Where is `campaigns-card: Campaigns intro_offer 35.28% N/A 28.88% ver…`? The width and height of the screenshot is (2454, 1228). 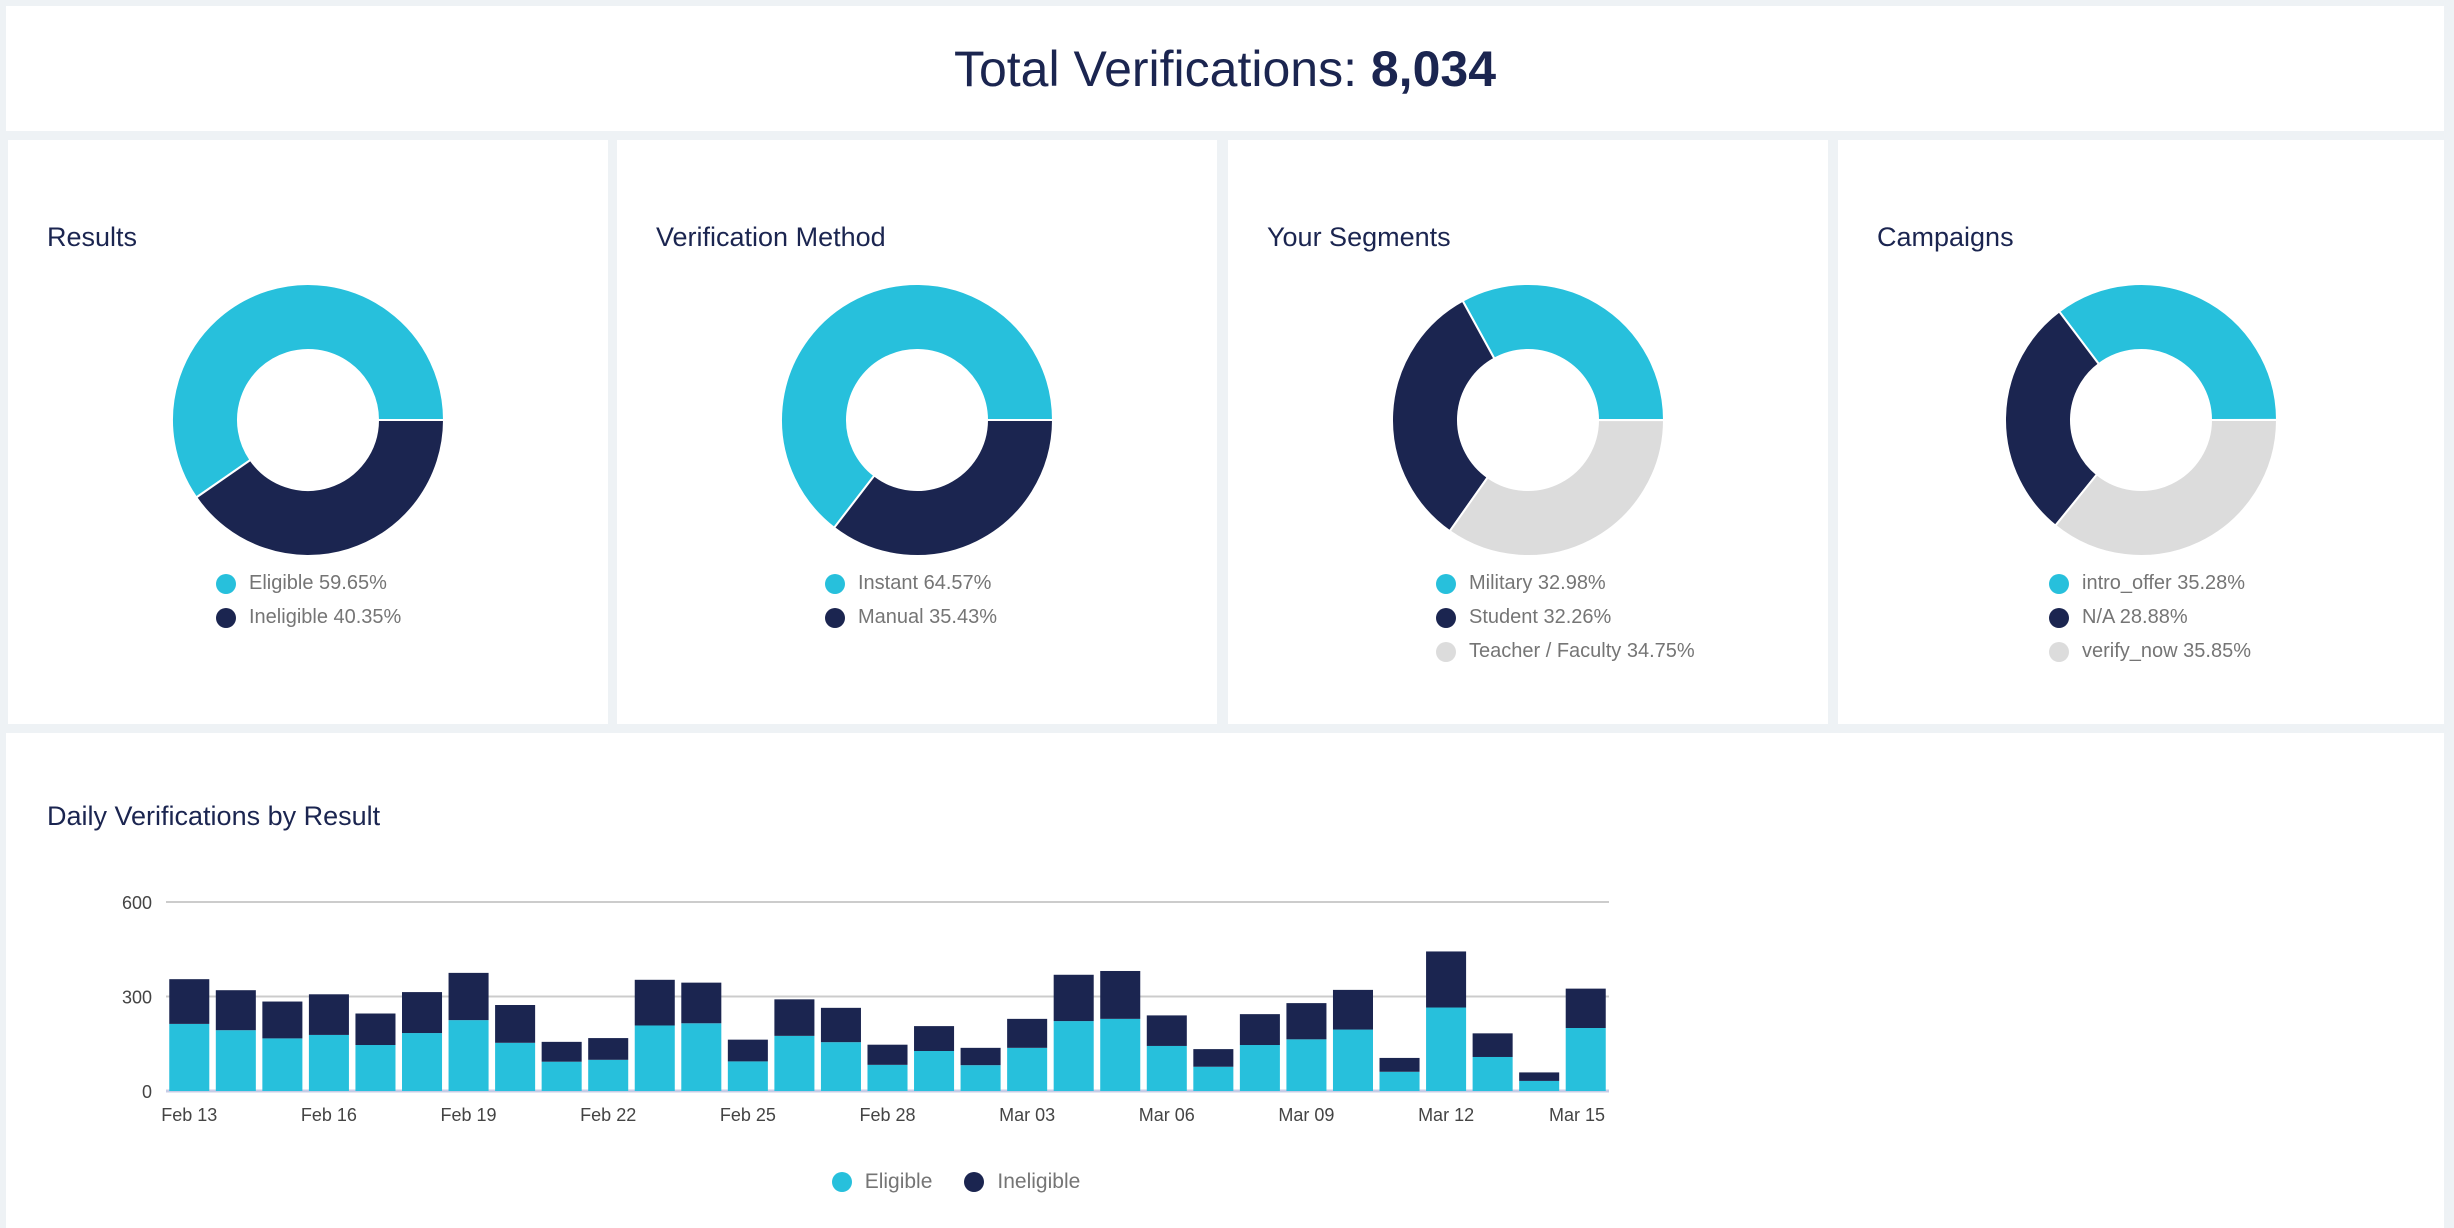
campaigns-card: Campaigns intro_offer 35.28% N/A 28.88% ver… is located at coordinates (2141, 432).